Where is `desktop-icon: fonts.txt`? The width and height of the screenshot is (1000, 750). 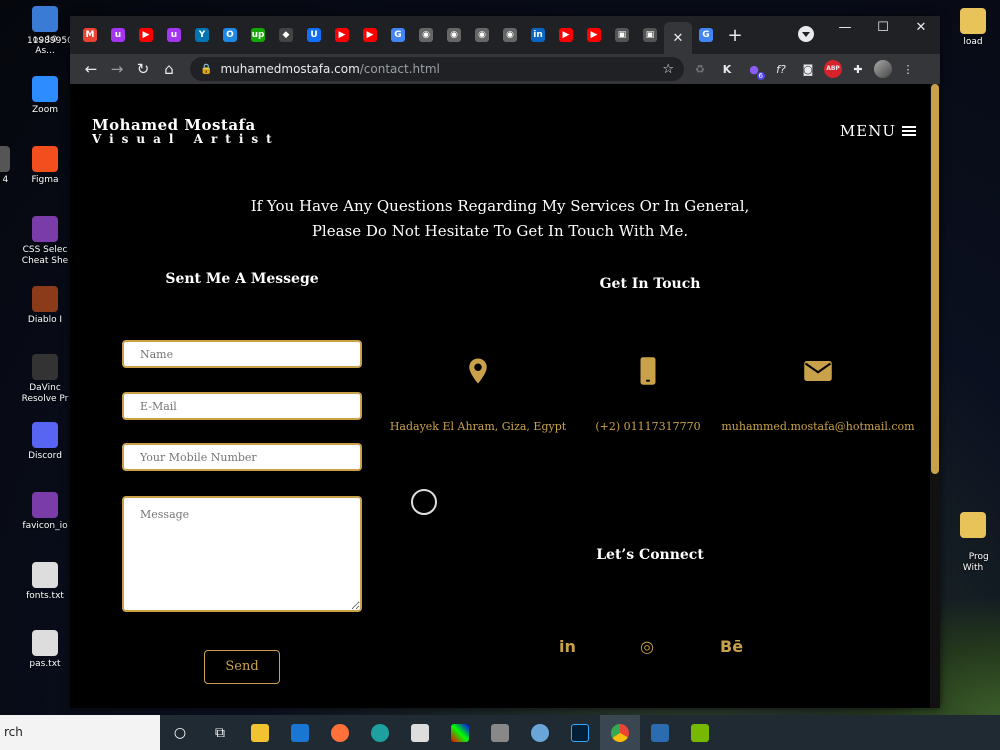
desktop-icon: fonts.txt is located at coordinates (45, 582).